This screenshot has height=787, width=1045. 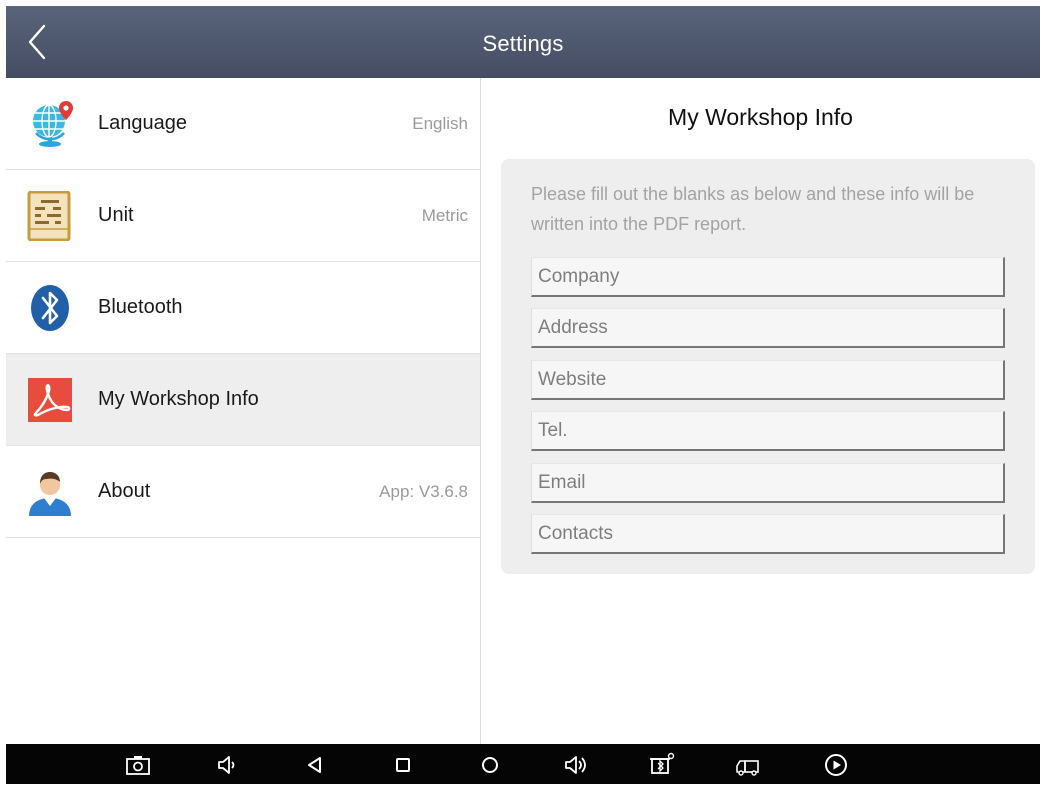 What do you see at coordinates (768, 380) in the screenshot?
I see `website-field` at bounding box center [768, 380].